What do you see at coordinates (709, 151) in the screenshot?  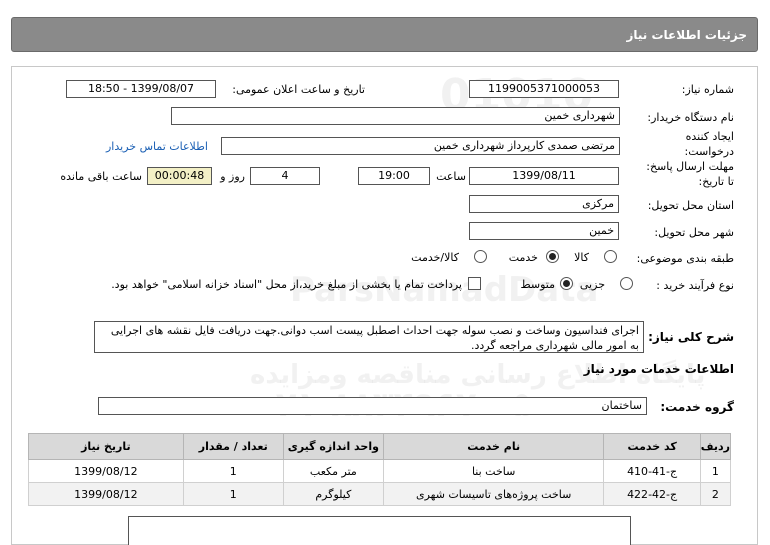 I see `creator-label-2: درخواست:` at bounding box center [709, 151].